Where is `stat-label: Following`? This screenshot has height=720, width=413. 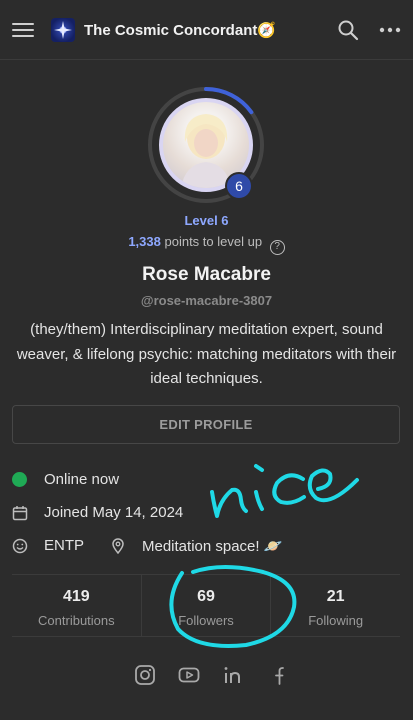
stat-label: Following is located at coordinates (336, 620).